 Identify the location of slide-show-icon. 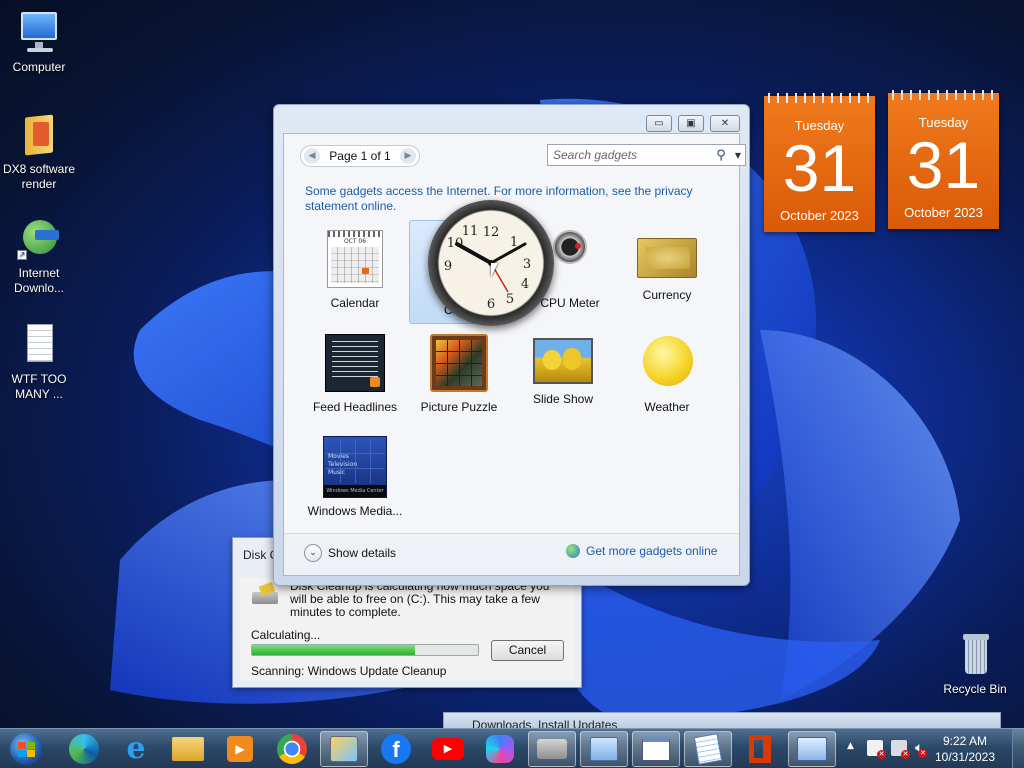
(563, 361).